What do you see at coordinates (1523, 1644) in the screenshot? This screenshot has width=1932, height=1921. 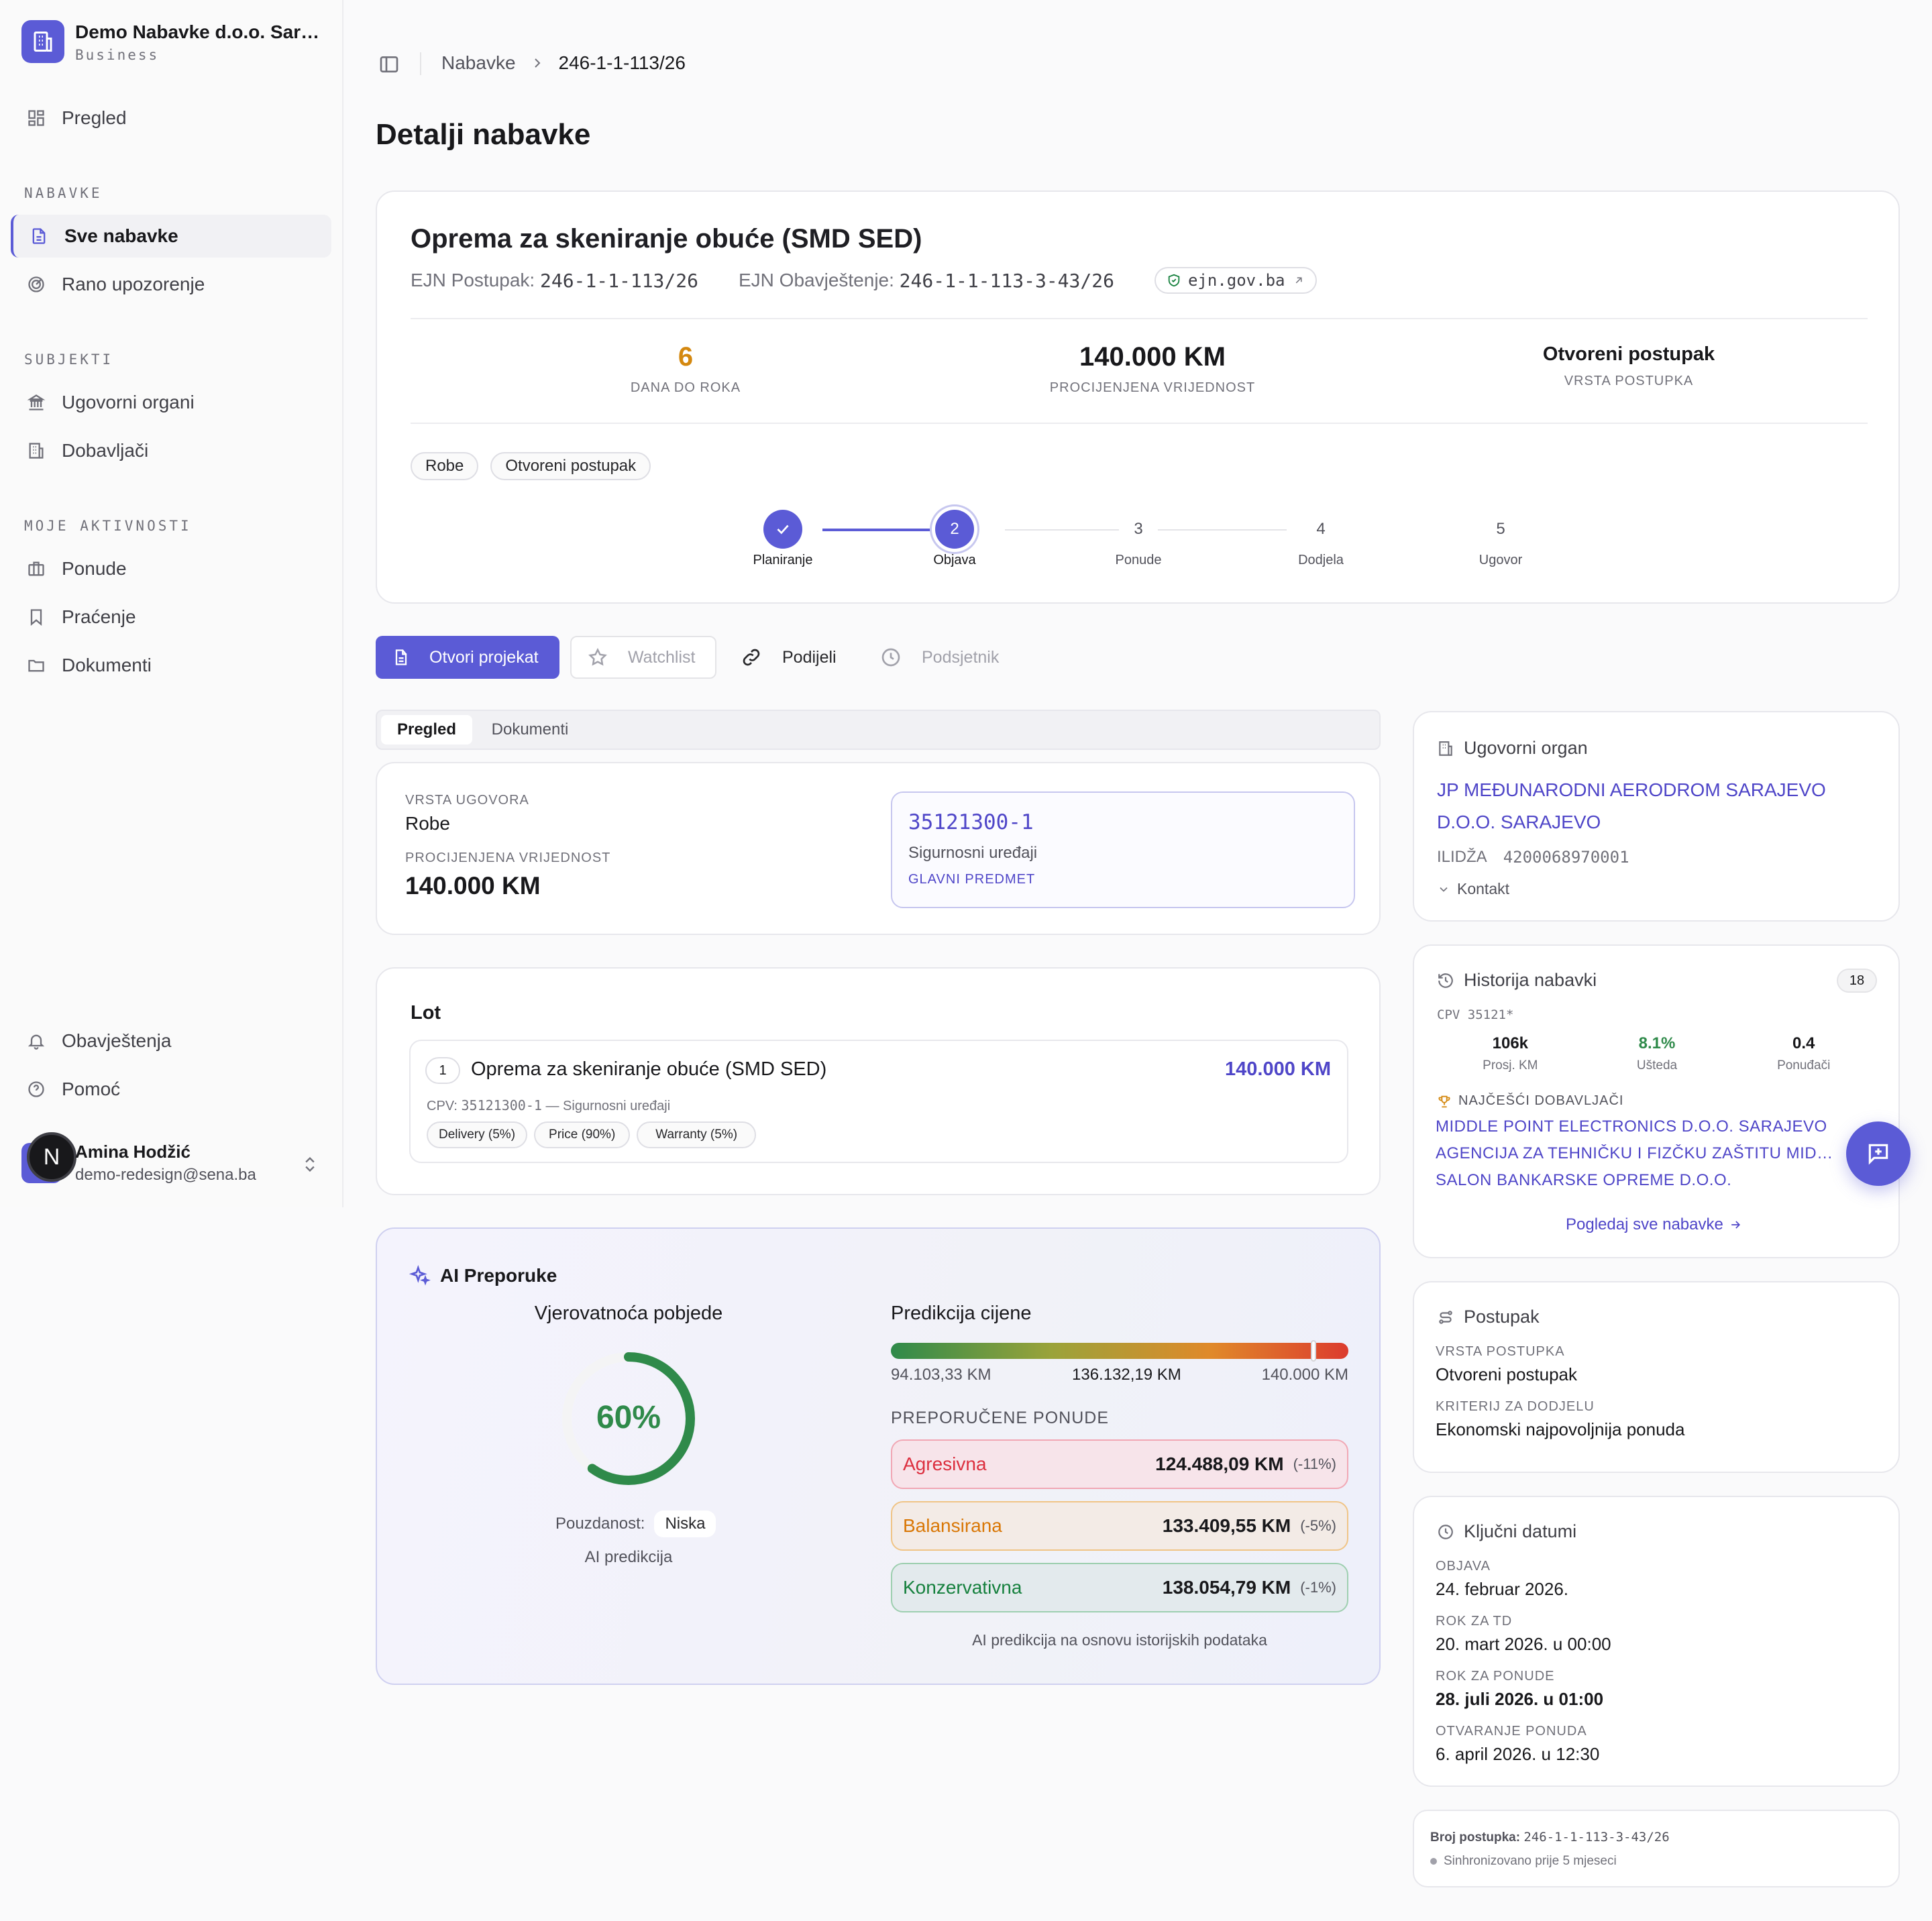 I see `date-value: 20. mart 2026. u 00:00` at bounding box center [1523, 1644].